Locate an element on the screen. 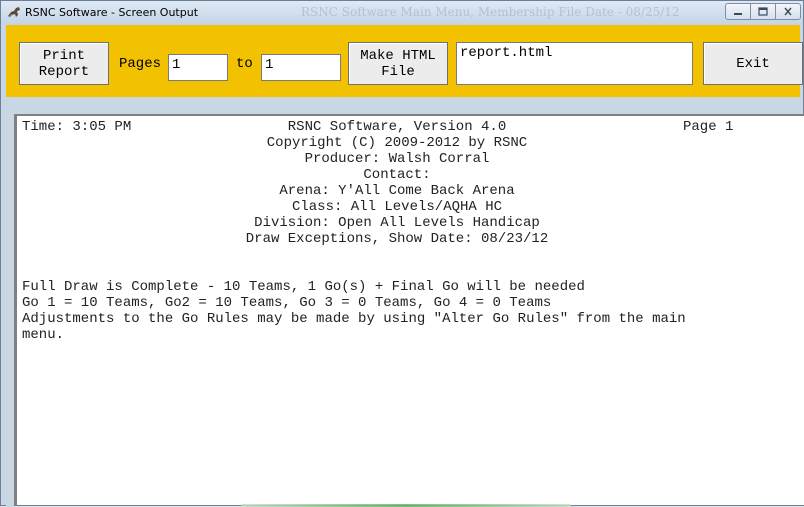  html-filename-input: report.html is located at coordinates (574, 63).